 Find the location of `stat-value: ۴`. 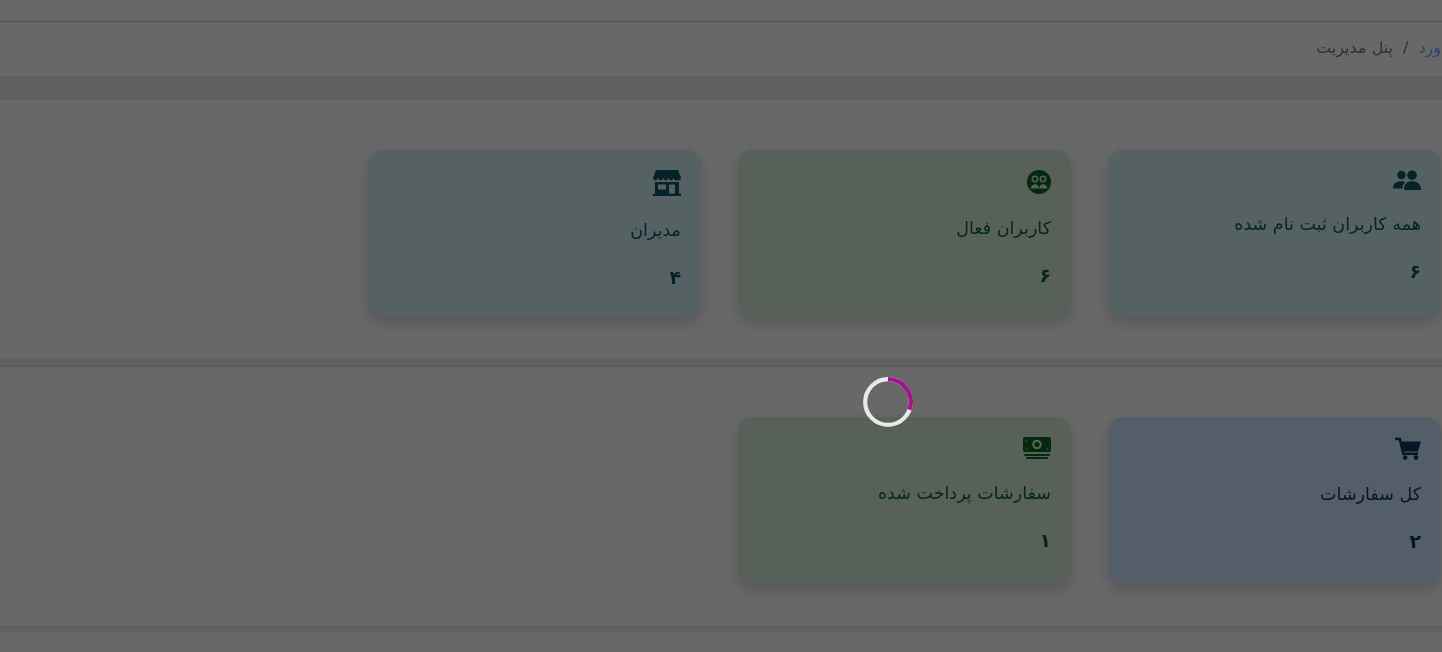

stat-value: ۴ is located at coordinates (675, 277).